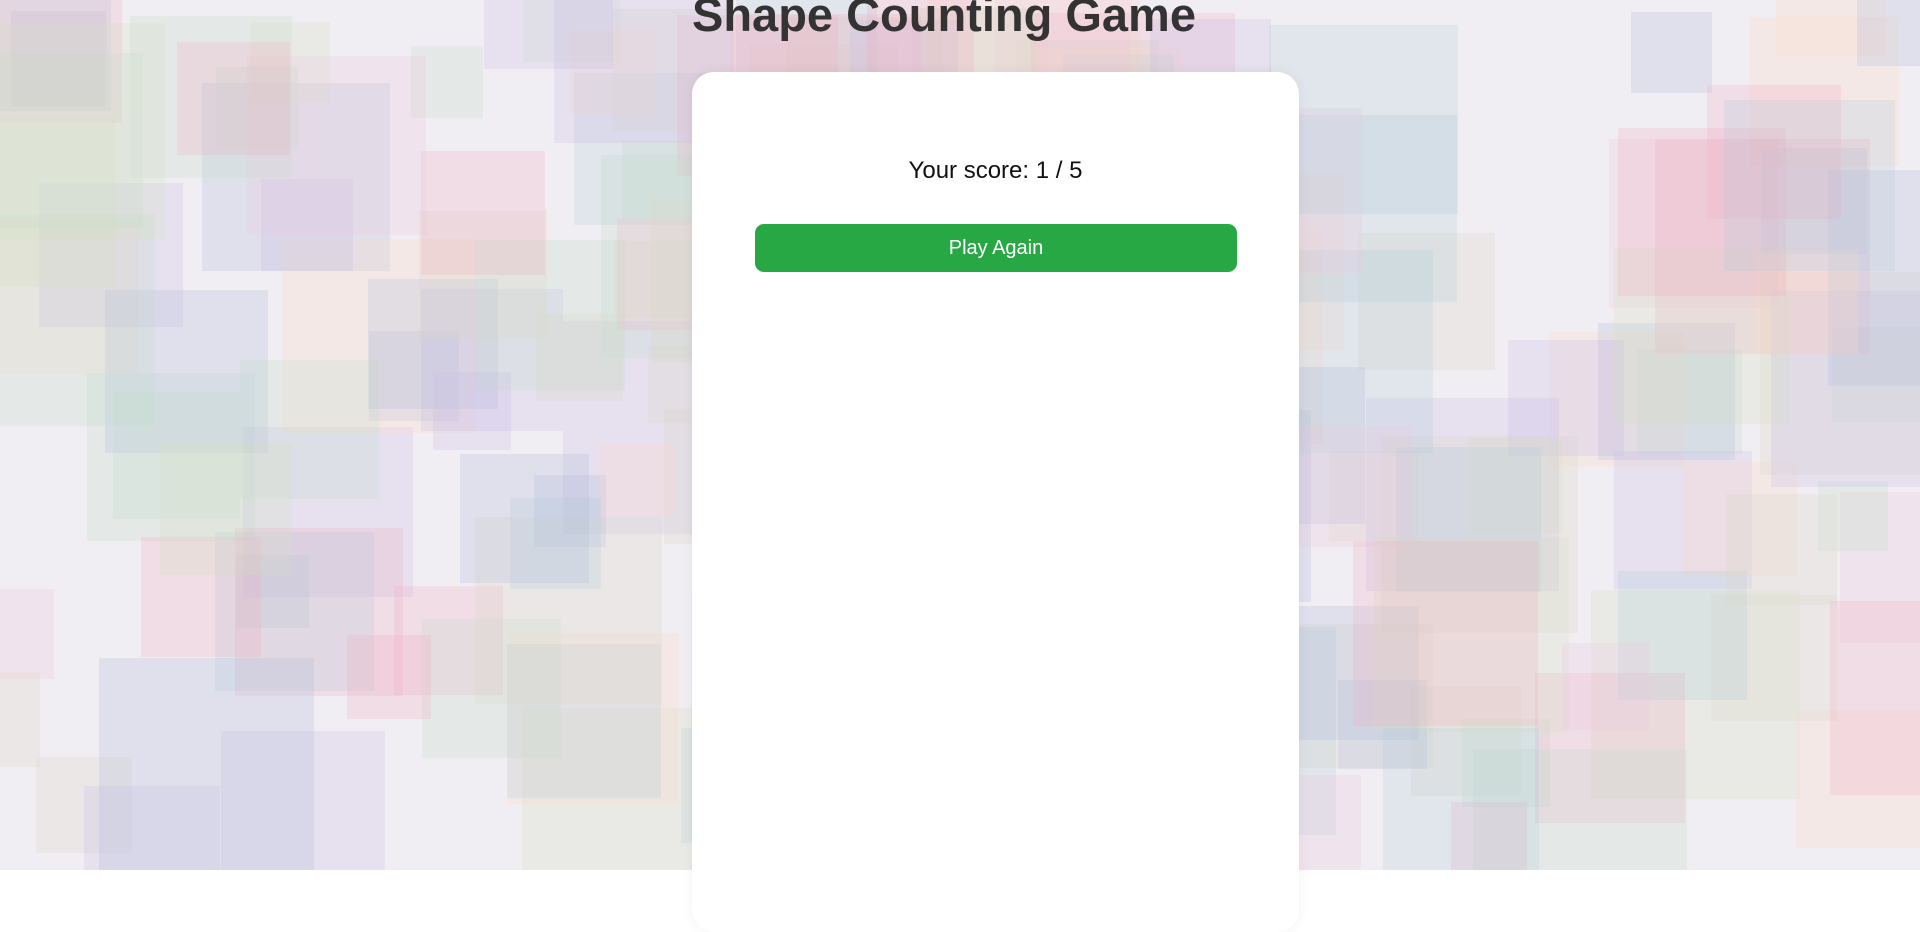  What do you see at coordinates (944, 20) in the screenshot?
I see `game-title: Shape Counting Game` at bounding box center [944, 20].